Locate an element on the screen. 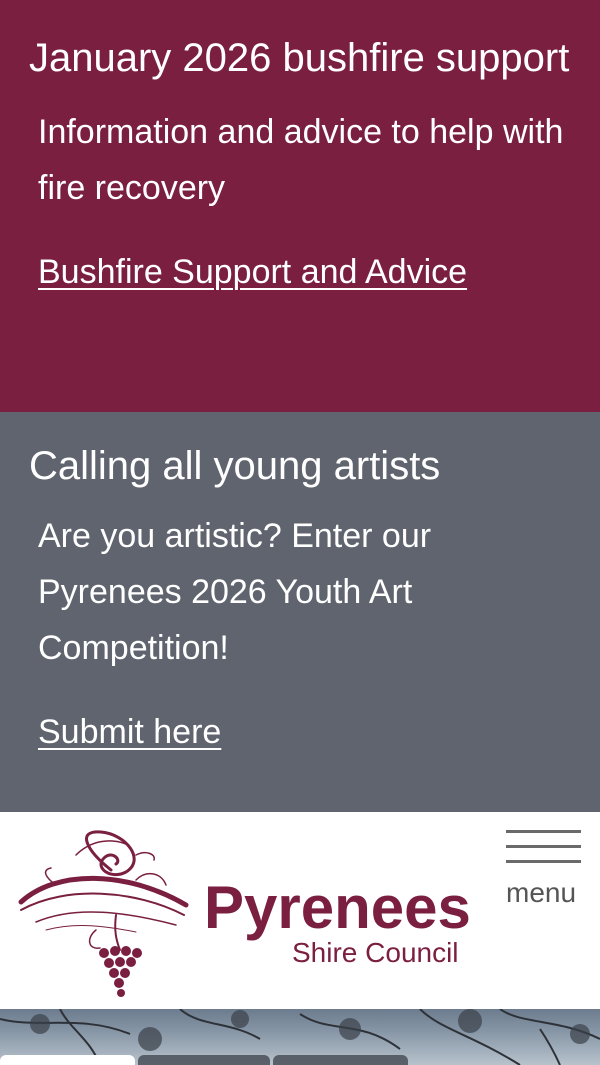 This screenshot has height=1065, width=600. submit-here-link: Submit here is located at coordinates (129, 732).